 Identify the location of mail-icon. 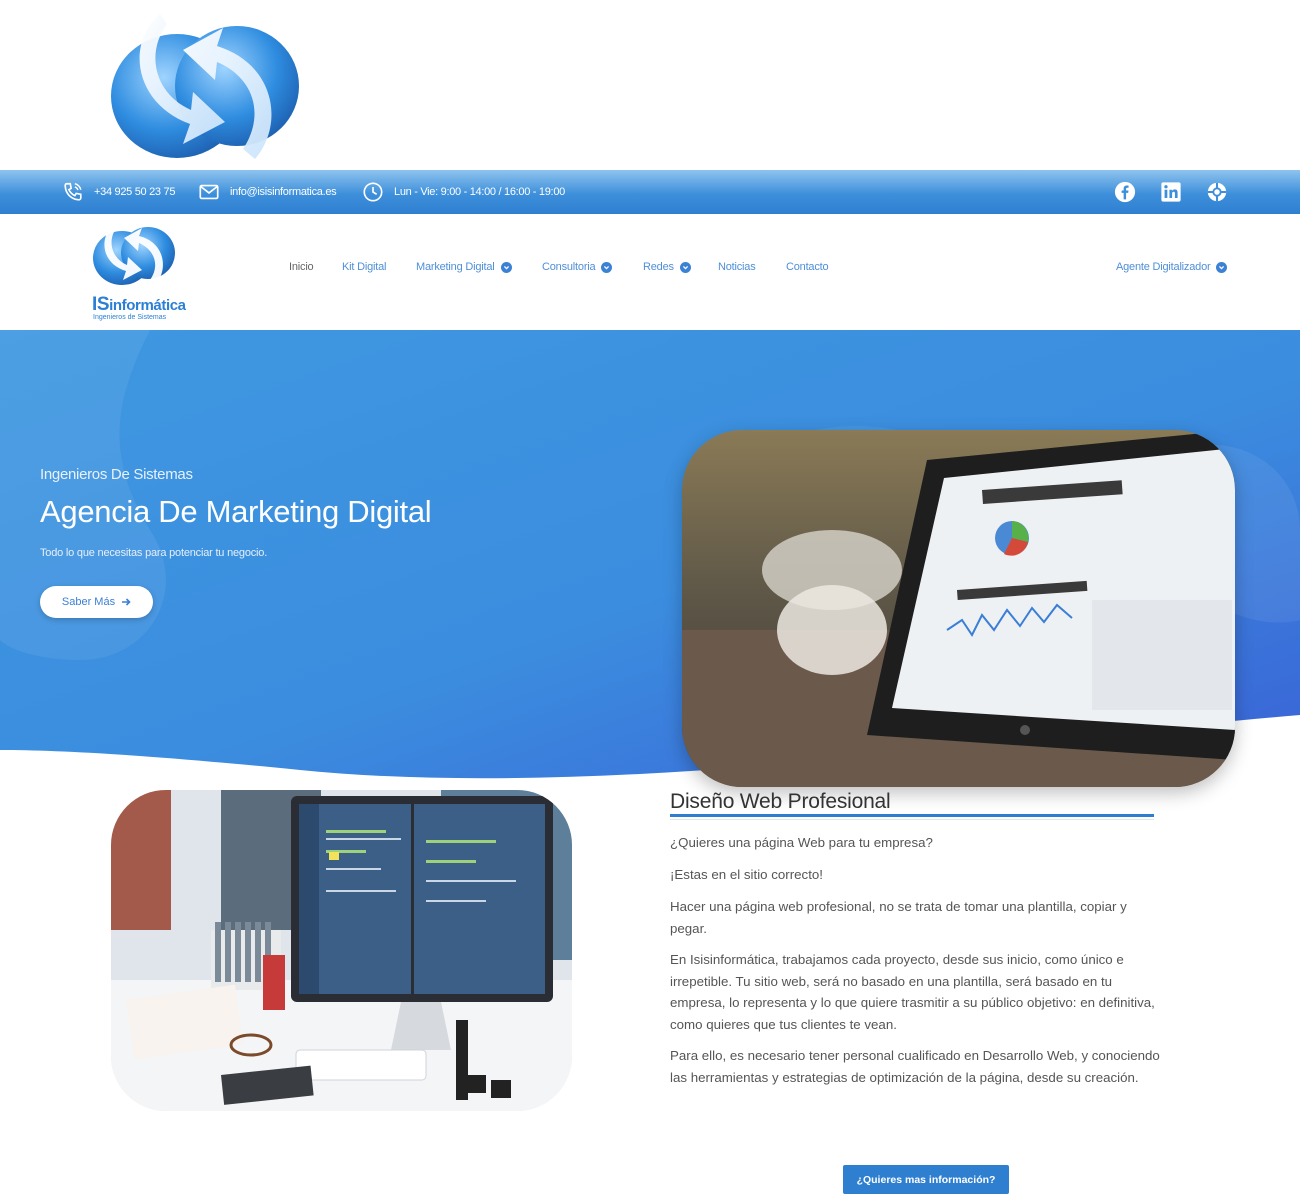
(209, 192).